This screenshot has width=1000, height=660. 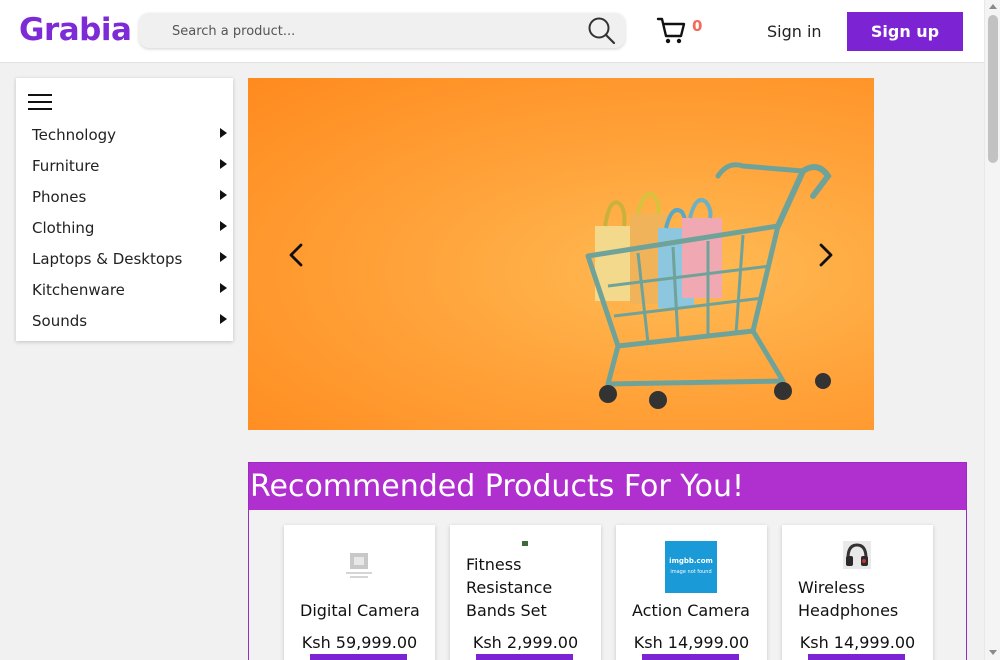 I want to click on carousel-prev-chevron-icon, so click(x=296, y=255).